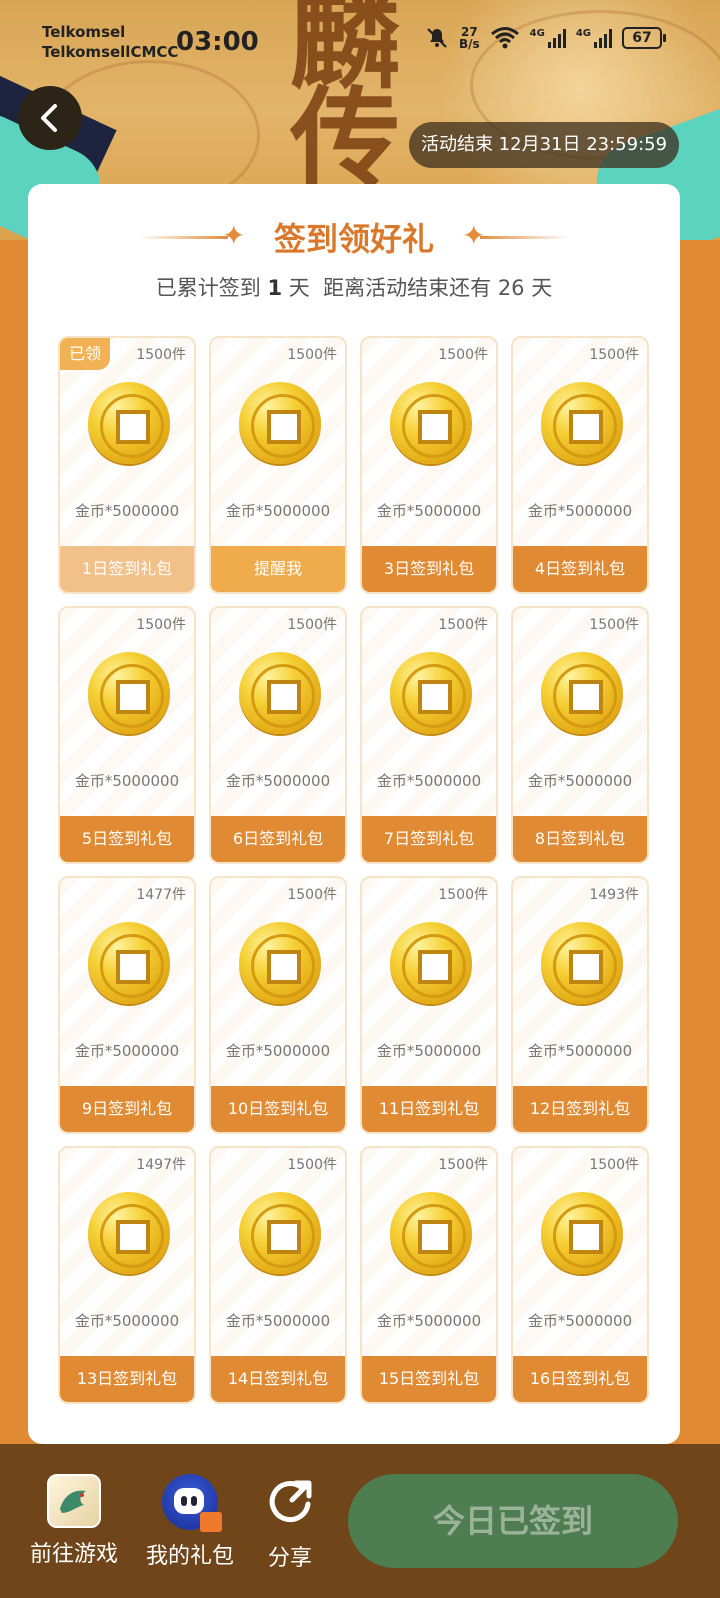 This screenshot has height=1598, width=720. Describe the element at coordinates (511, 288) in the screenshot. I see `days-left: 26` at that location.